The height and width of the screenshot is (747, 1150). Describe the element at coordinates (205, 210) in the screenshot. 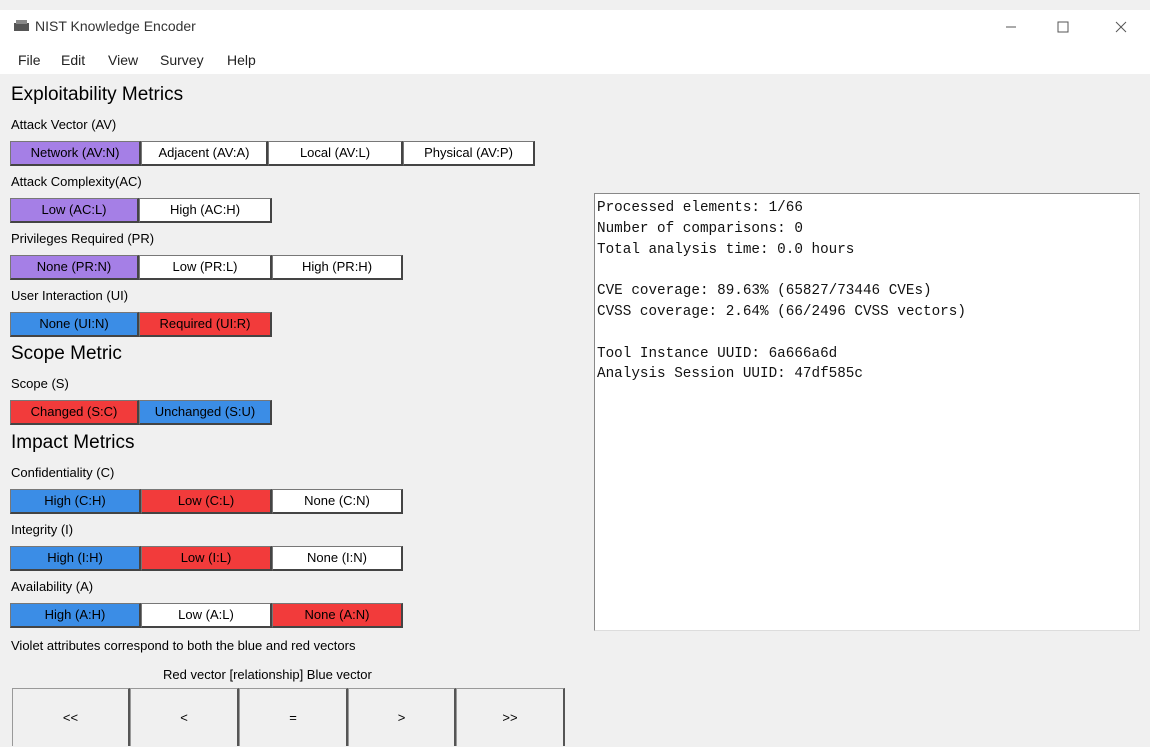

I see `ac-high-button: High (AC:H)` at that location.